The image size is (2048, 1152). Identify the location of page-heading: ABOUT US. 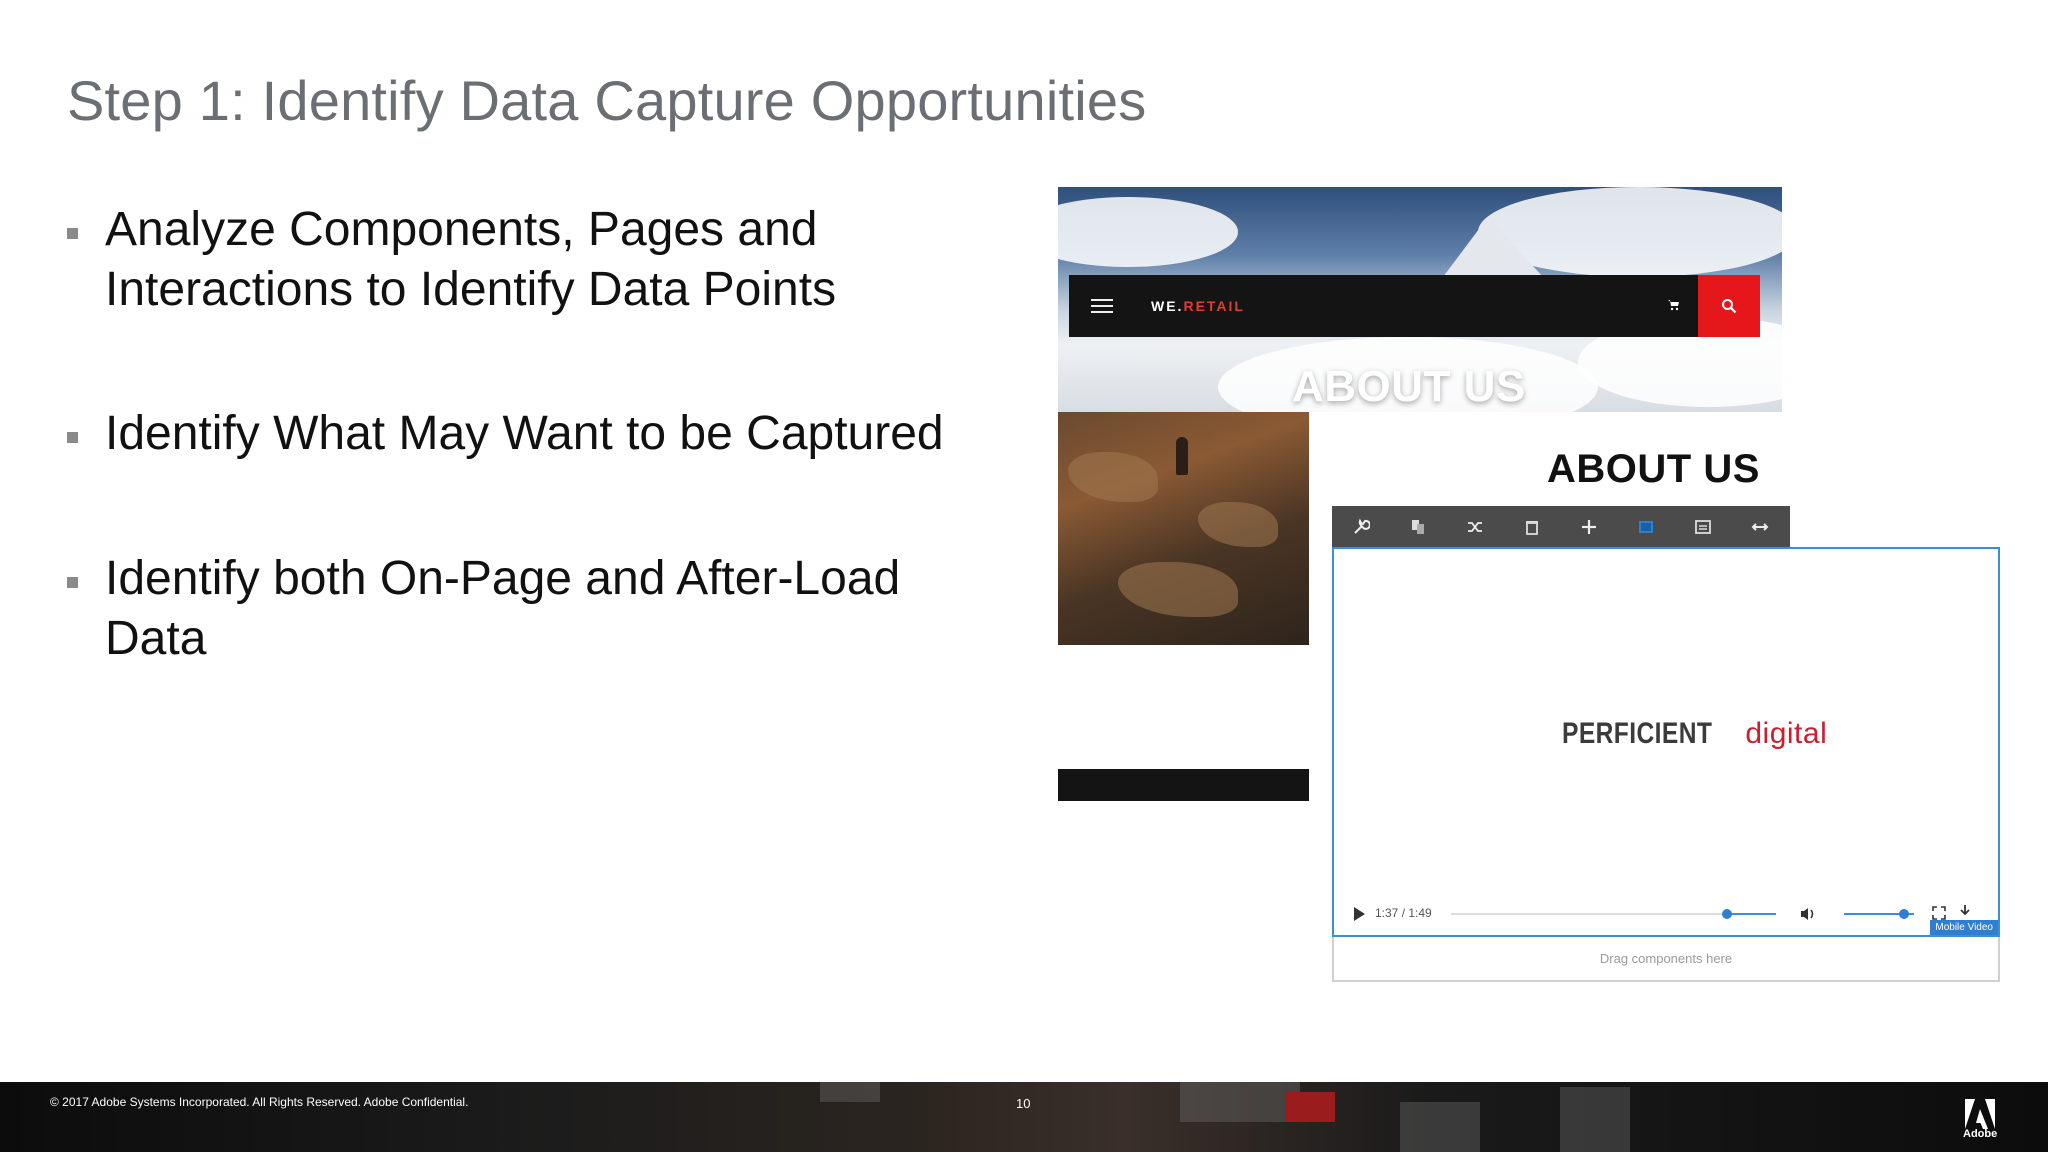
(1653, 469).